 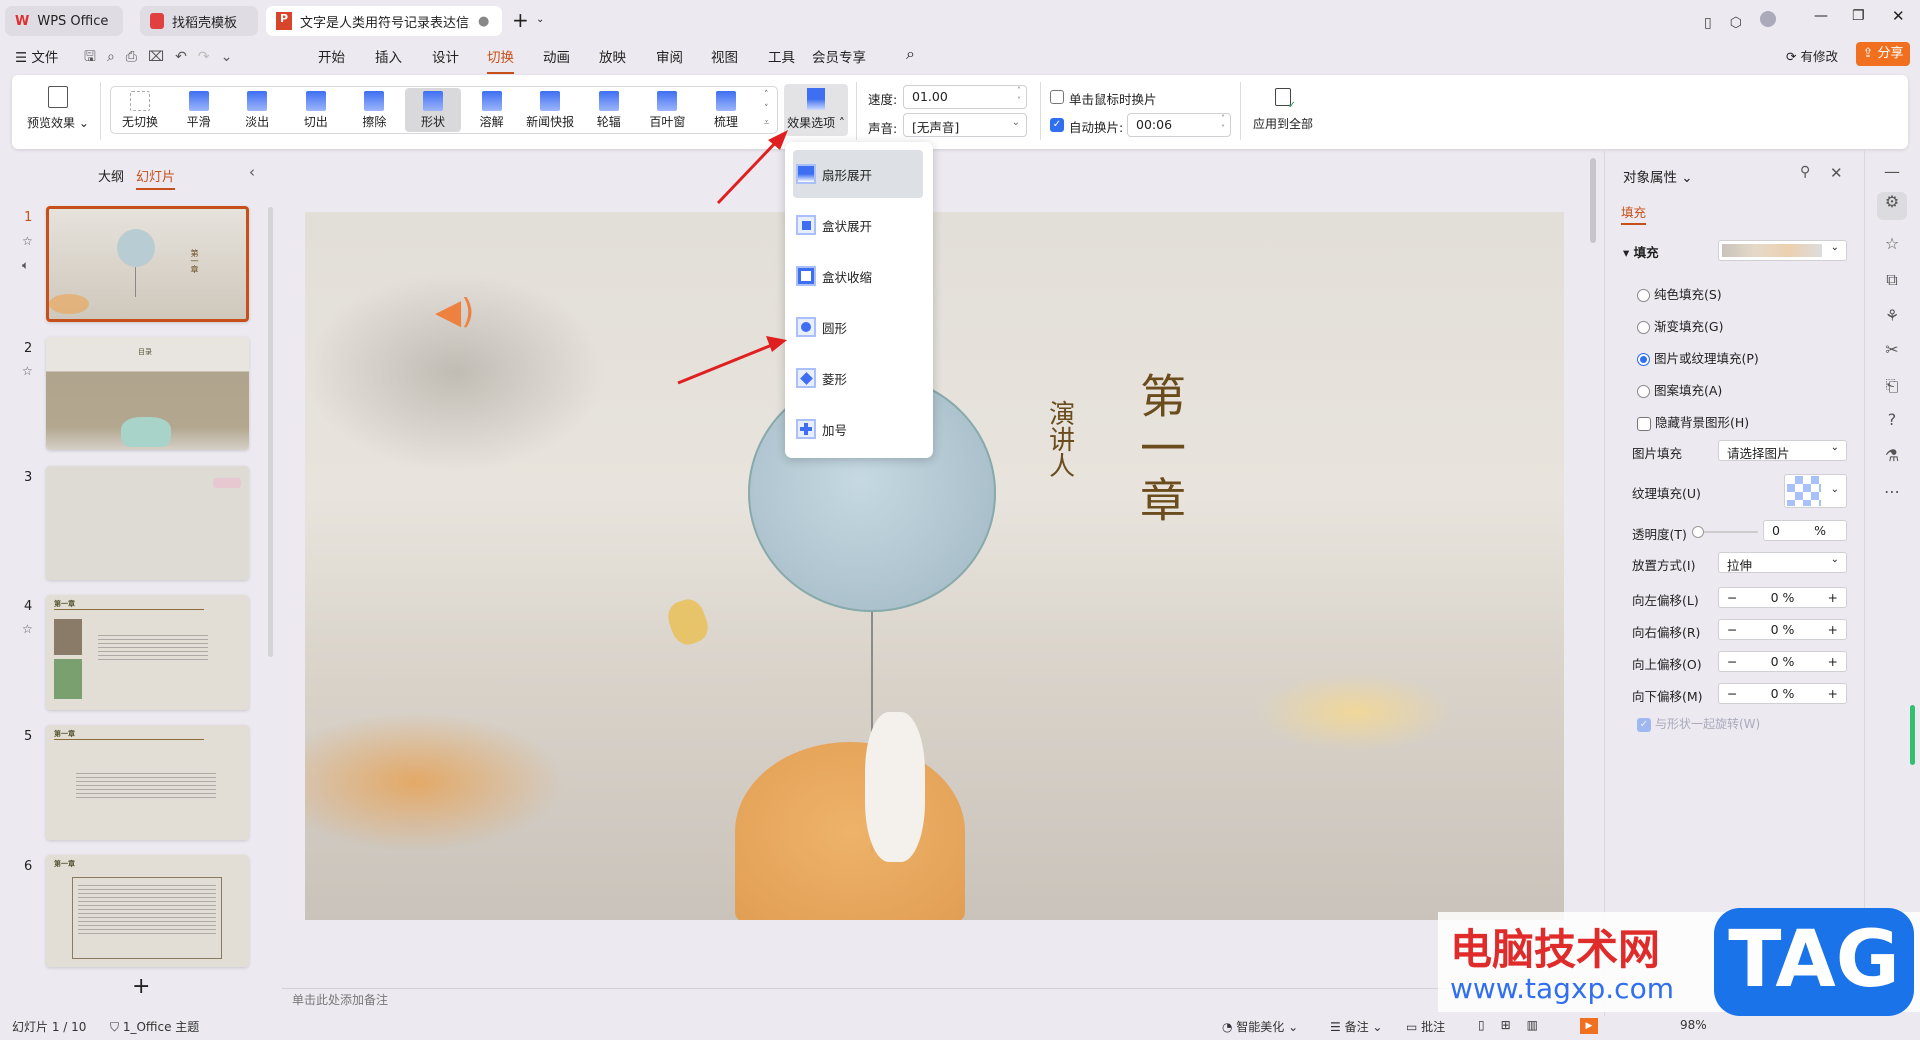 I want to click on tools-icon: ✂, so click(x=1892, y=352).